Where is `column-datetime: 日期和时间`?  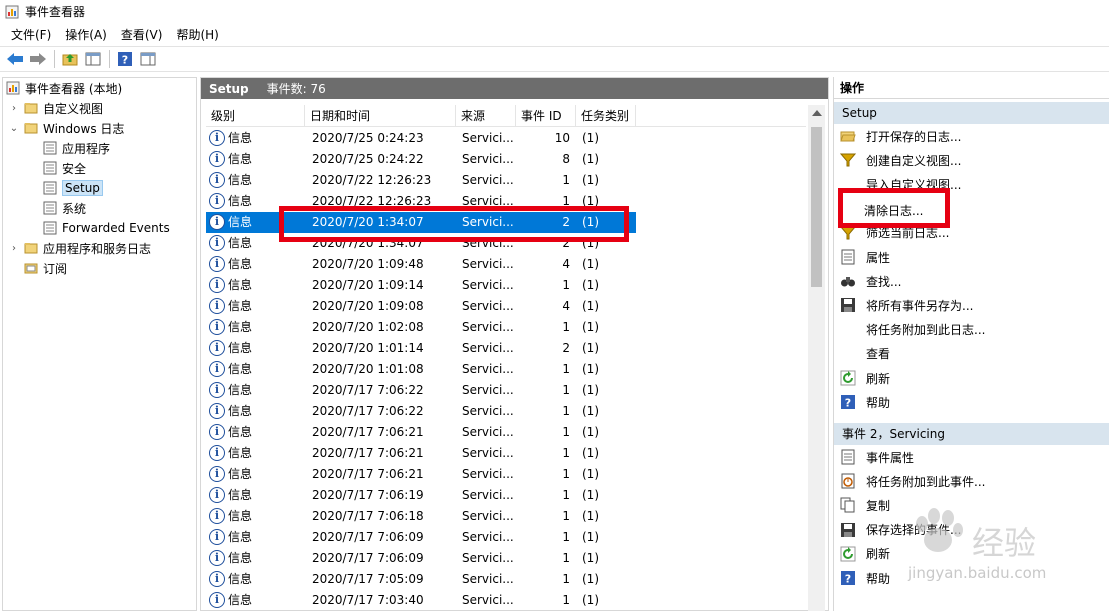 column-datetime: 日期和时间 is located at coordinates (380, 116).